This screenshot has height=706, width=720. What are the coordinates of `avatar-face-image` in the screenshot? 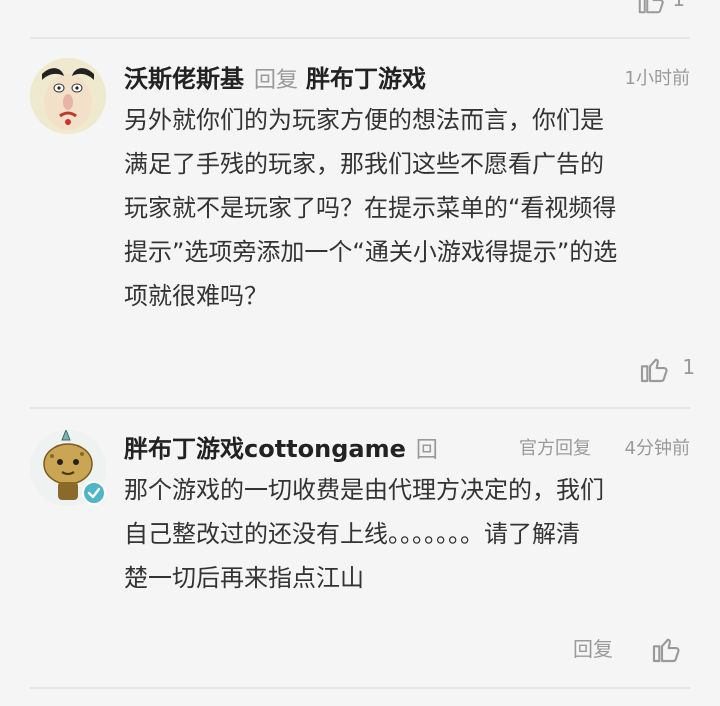 It's located at (68, 96).